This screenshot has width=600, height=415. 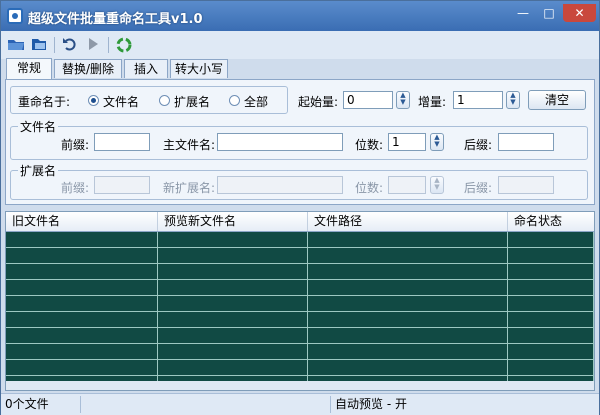 What do you see at coordinates (369, 188) in the screenshot?
I see `ext-digits-label: 位数:` at bounding box center [369, 188].